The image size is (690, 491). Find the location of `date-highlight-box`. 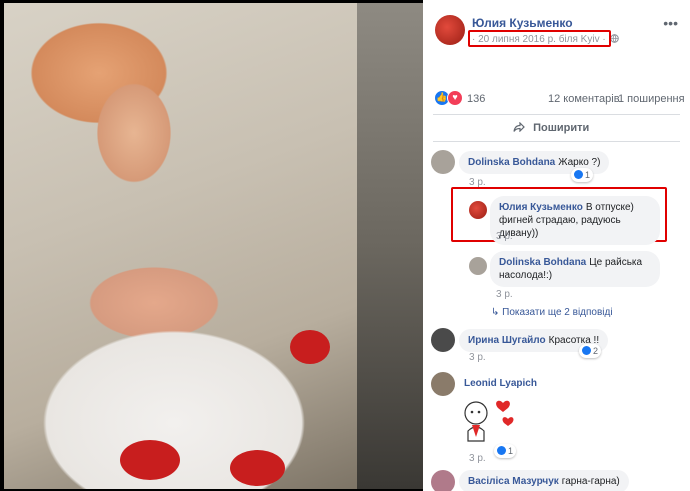

date-highlight-box is located at coordinates (539, 38).